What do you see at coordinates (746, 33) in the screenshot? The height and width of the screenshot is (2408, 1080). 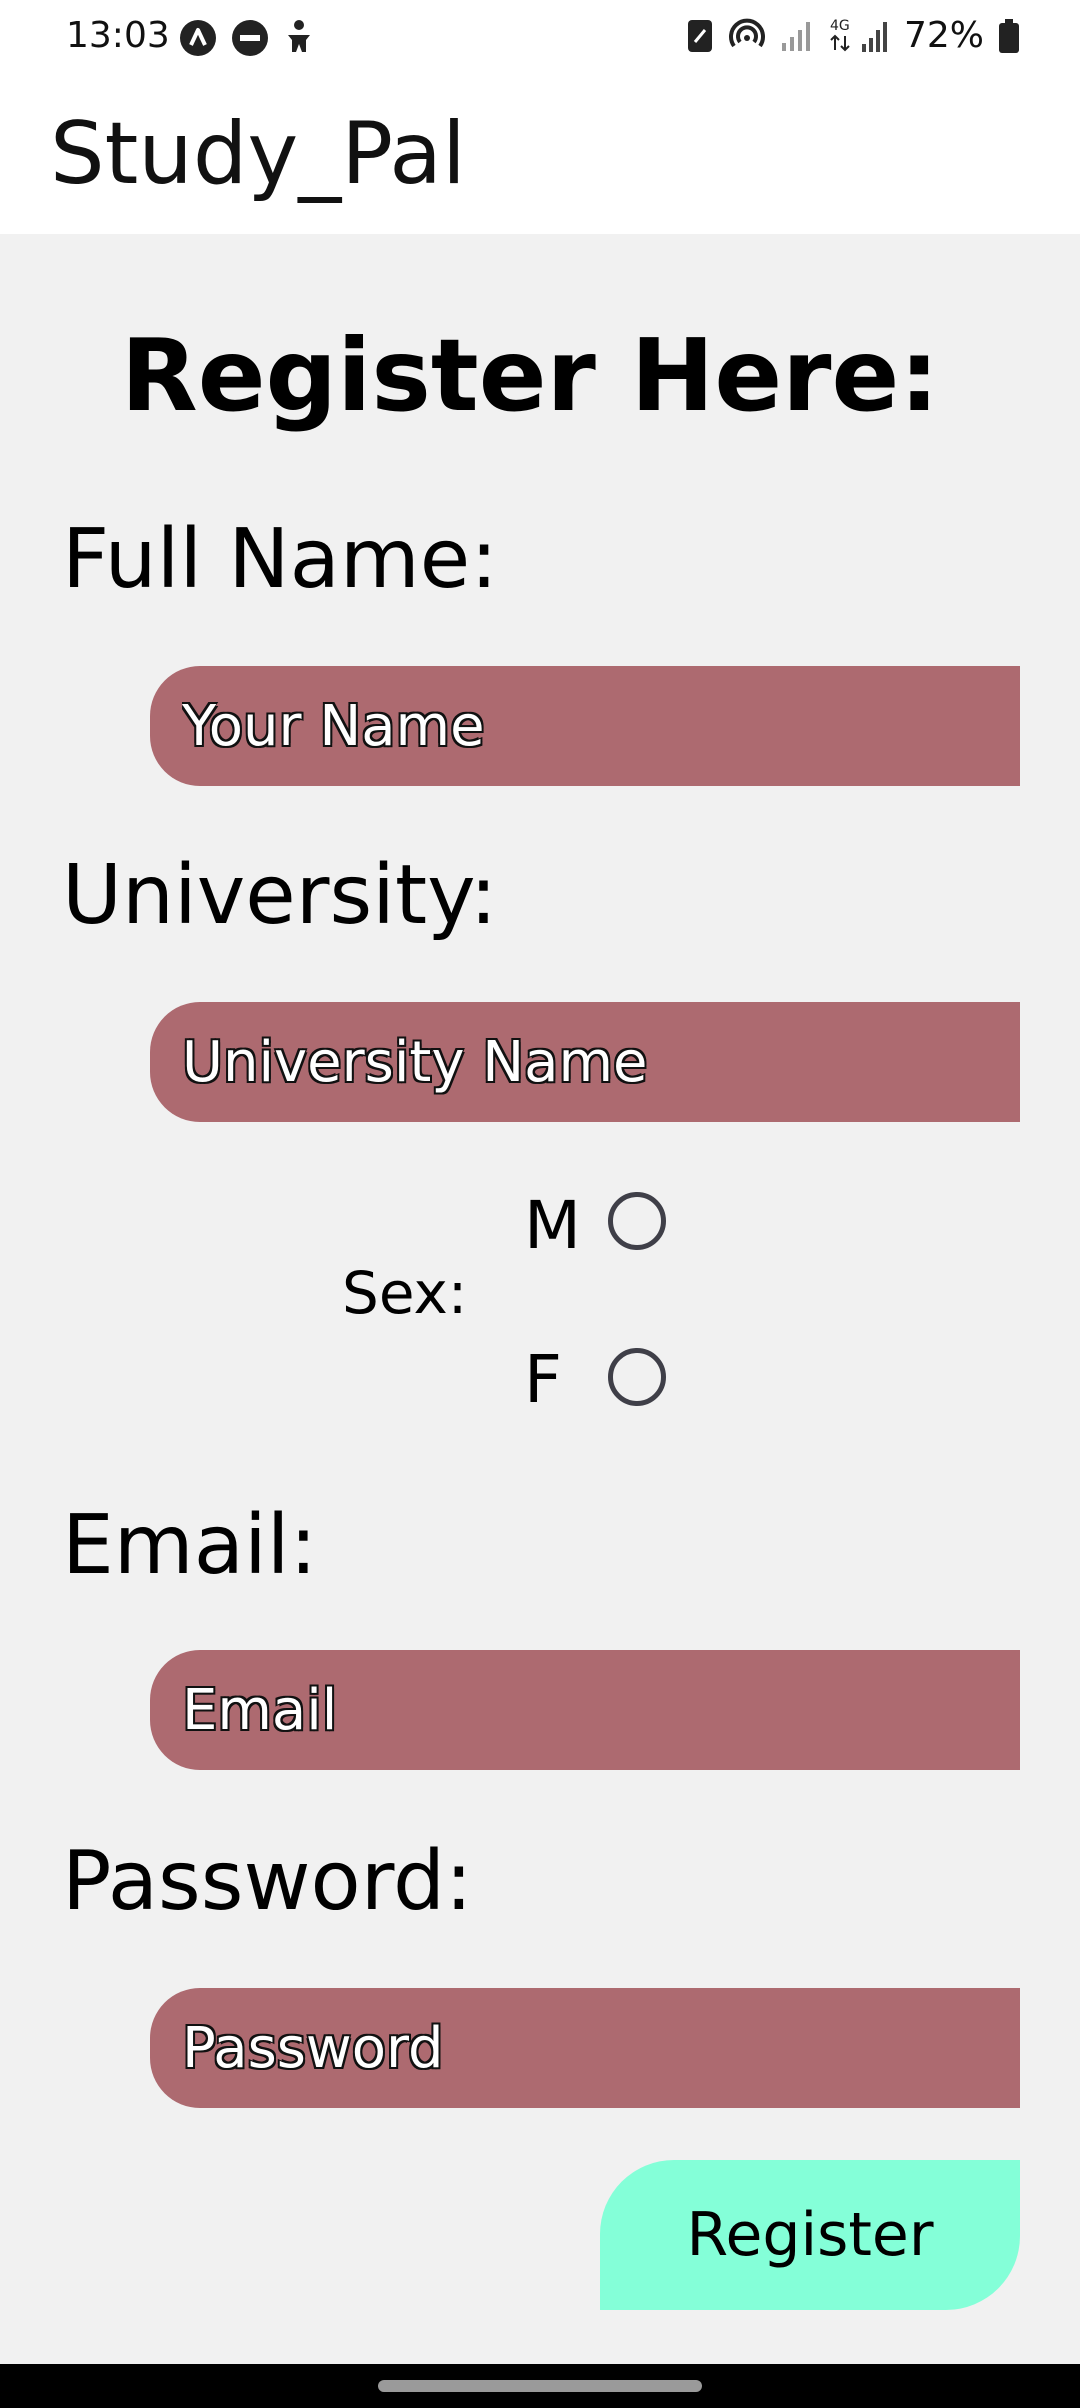 I see `hotspot-icon` at bounding box center [746, 33].